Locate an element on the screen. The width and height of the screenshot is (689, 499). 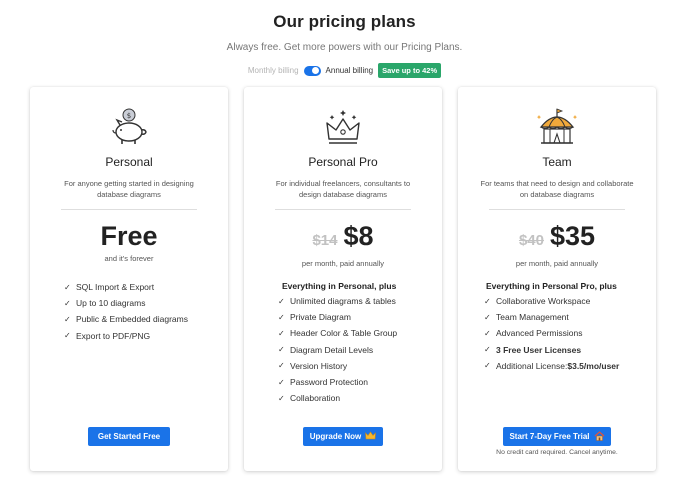
feature-item: ✓ Unlimited diagrams & tables is located at coordinates (337, 301).